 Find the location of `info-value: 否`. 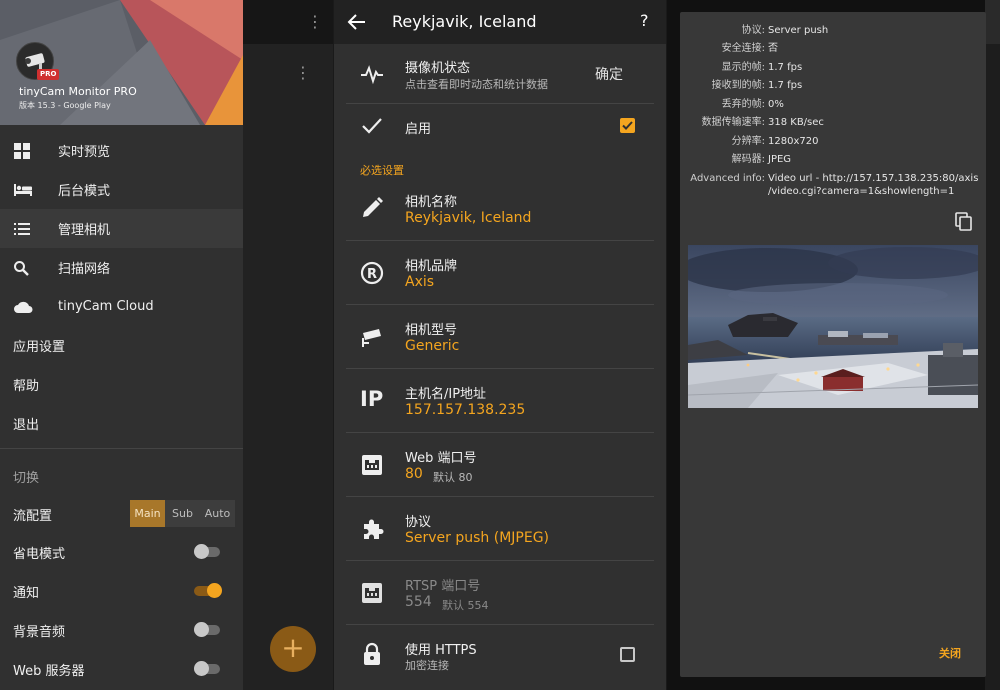

info-value: 否 is located at coordinates (773, 48).